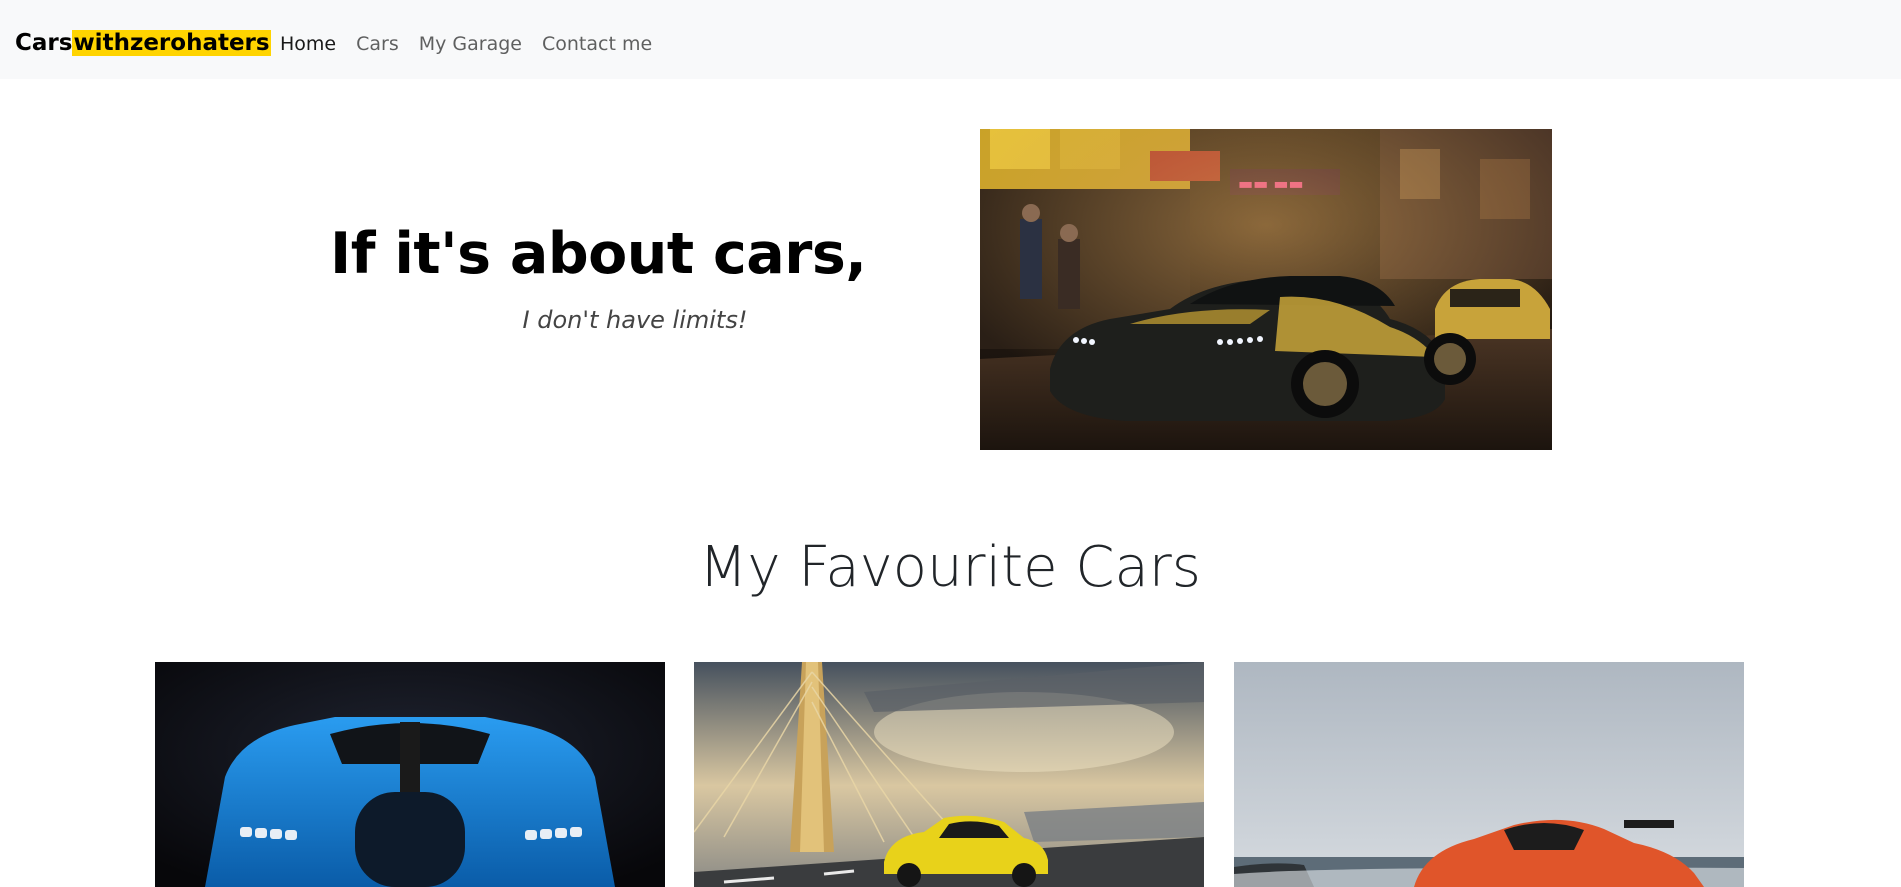  Describe the element at coordinates (598, 254) in the screenshot. I see `hero-heading: If it's about cars,` at that location.